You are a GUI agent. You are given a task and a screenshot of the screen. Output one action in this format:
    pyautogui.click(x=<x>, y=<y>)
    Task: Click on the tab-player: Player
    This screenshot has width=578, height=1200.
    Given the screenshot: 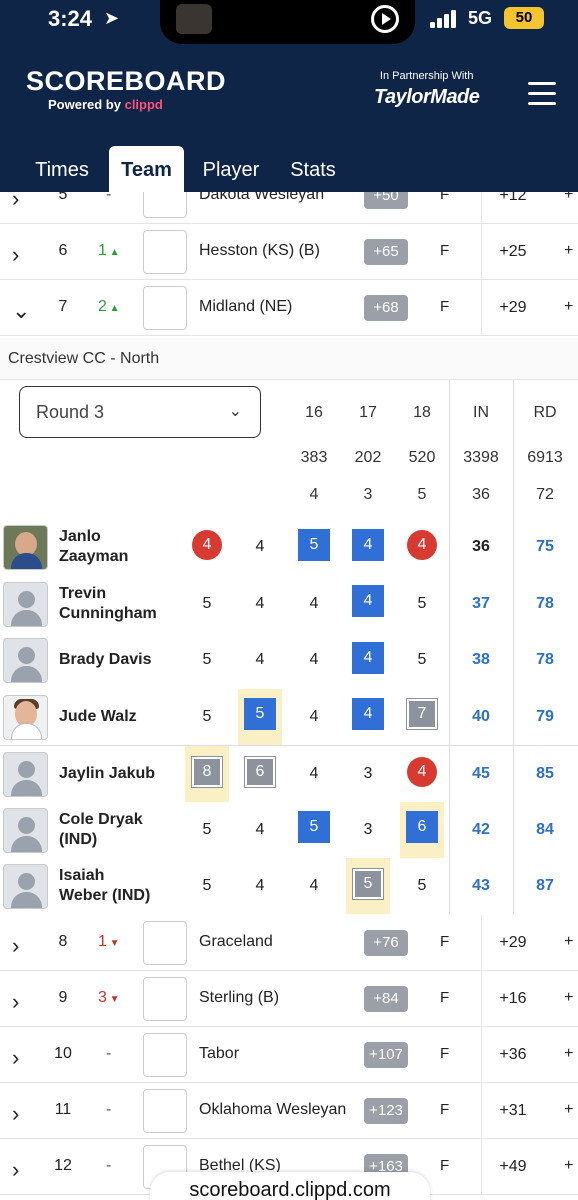 What is the action you would take?
    pyautogui.click(x=231, y=169)
    